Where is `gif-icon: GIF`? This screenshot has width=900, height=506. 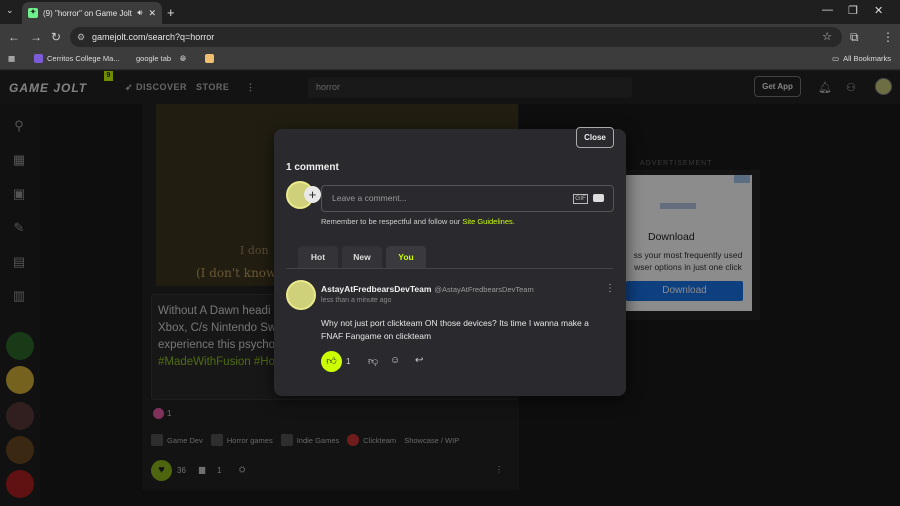 gif-icon: GIF is located at coordinates (580, 199).